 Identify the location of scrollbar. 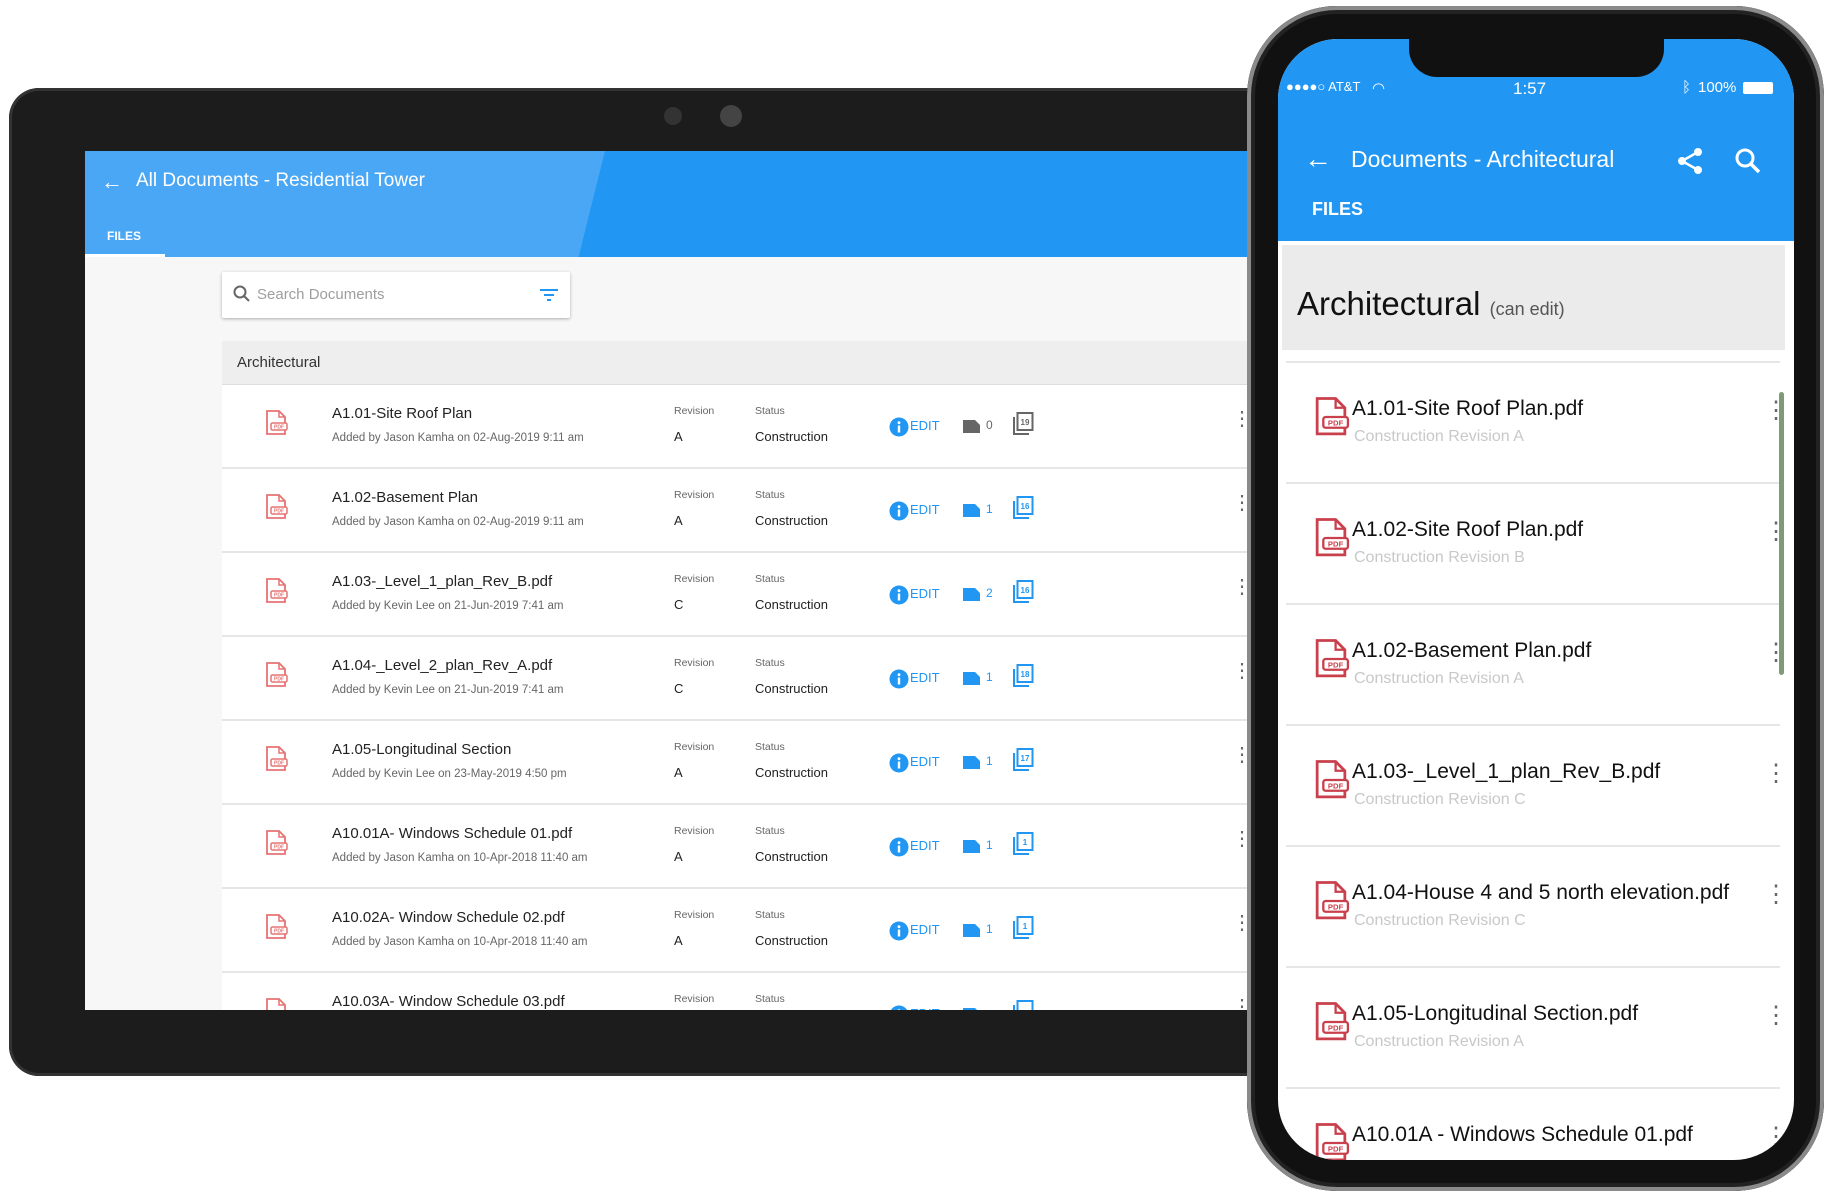
(1781, 533).